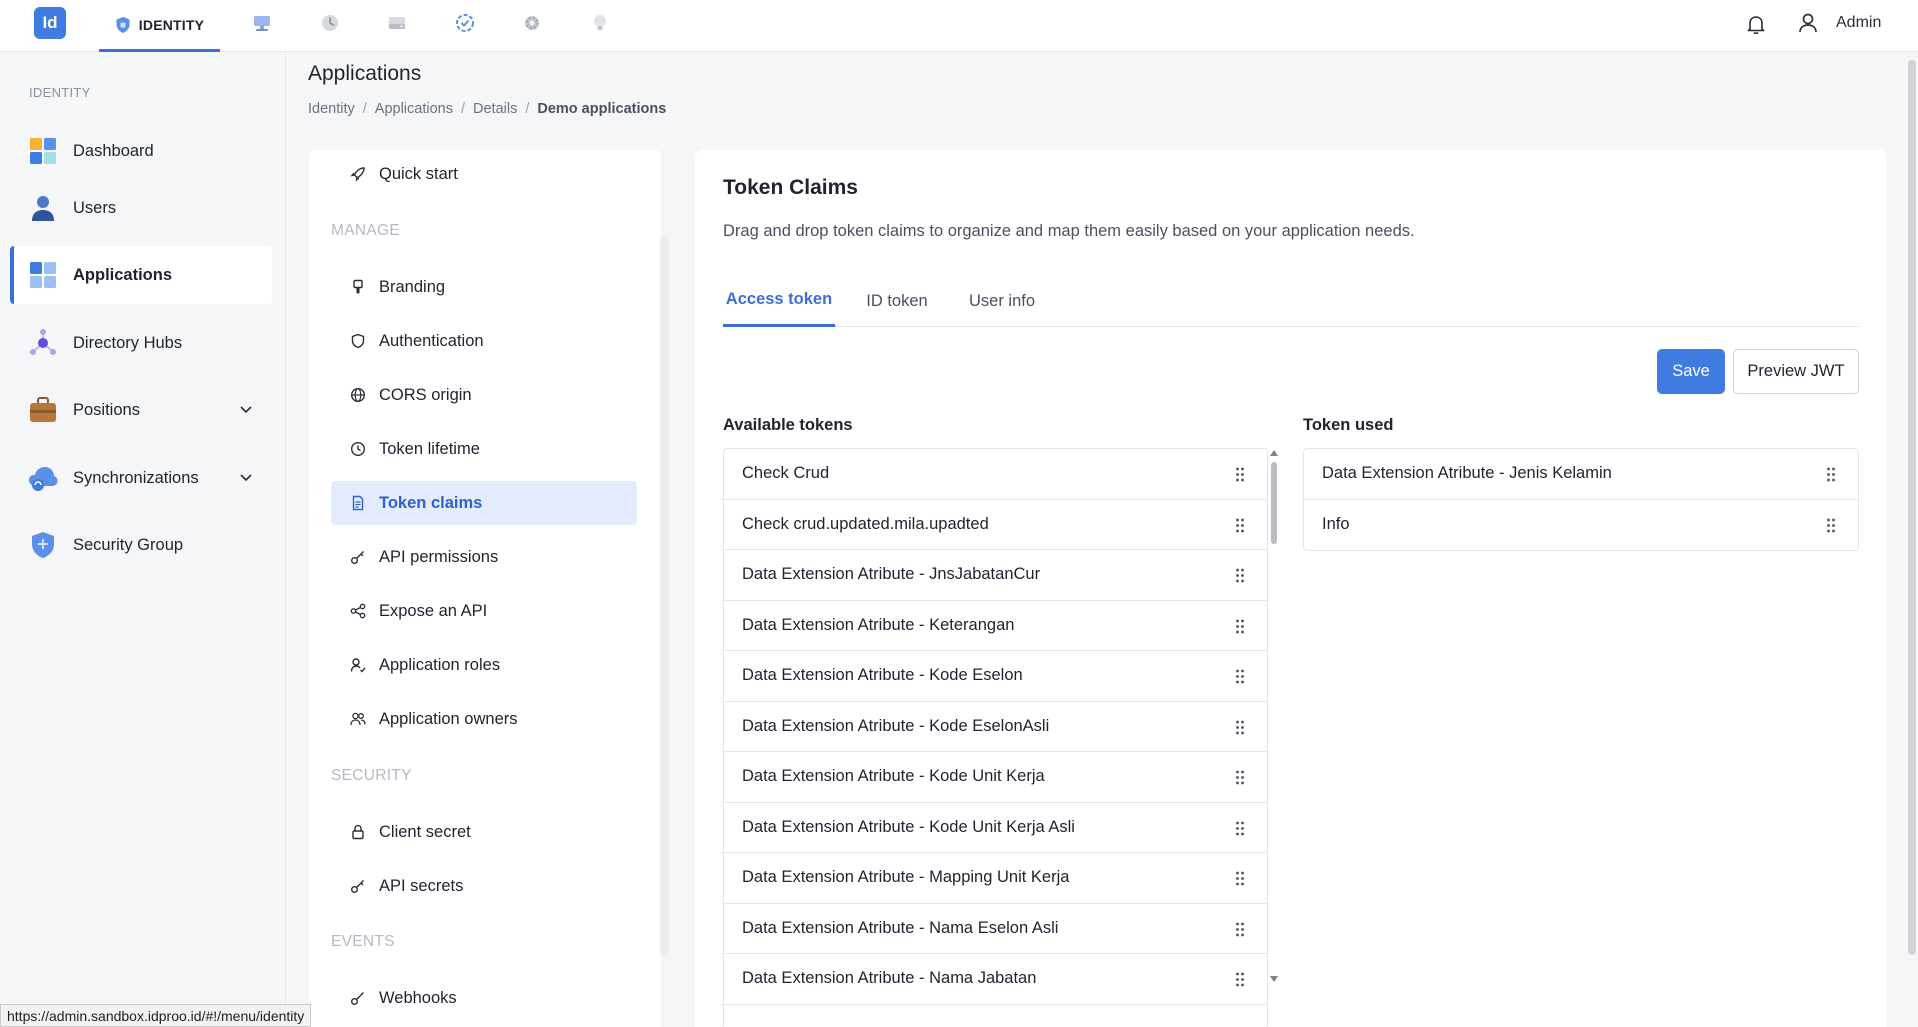  Describe the element at coordinates (358, 503) in the screenshot. I see `document-icon` at that location.